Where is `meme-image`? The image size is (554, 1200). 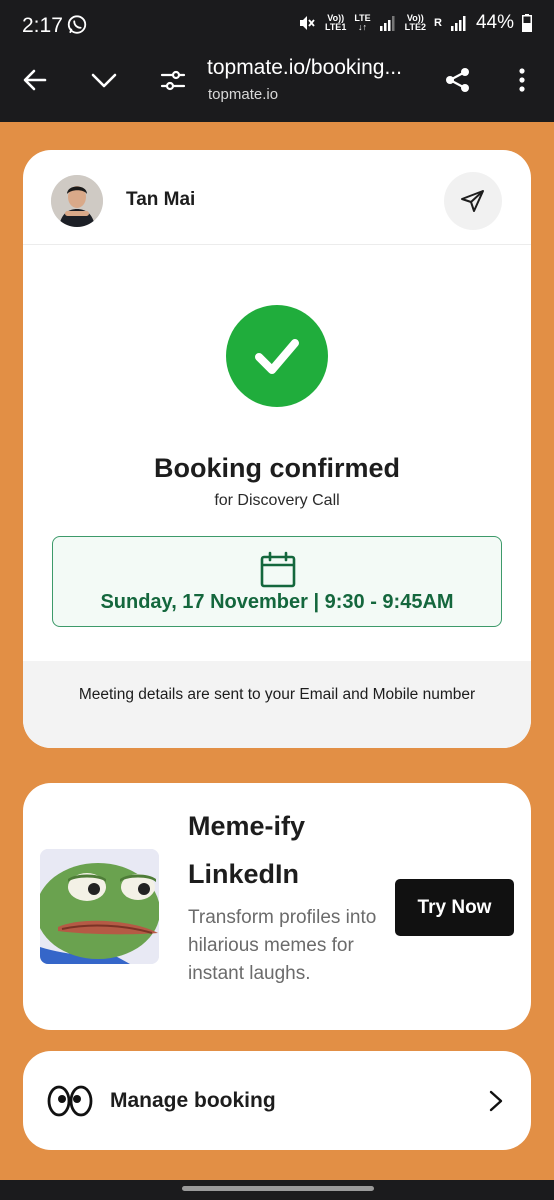
meme-image is located at coordinates (99, 906).